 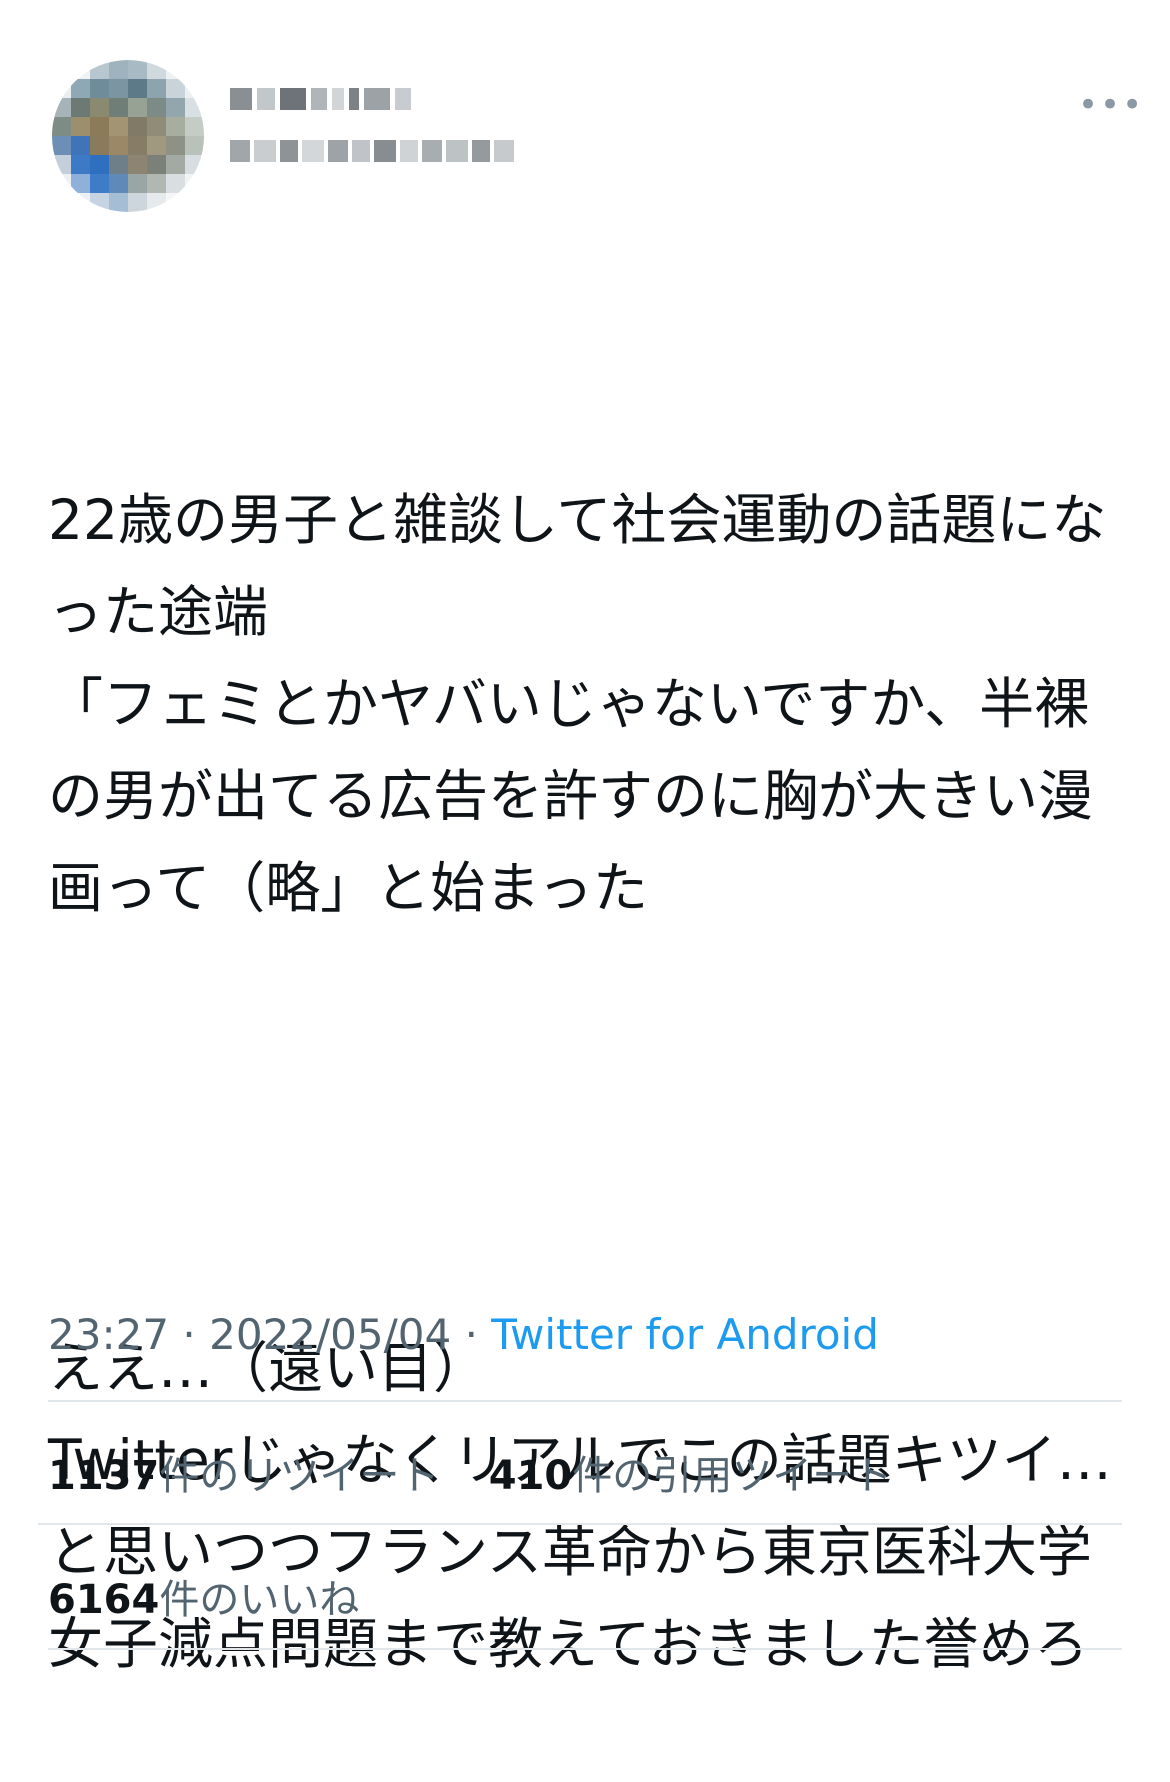 I want to click on likes-label: 件のいいね, so click(x=259, y=1600).